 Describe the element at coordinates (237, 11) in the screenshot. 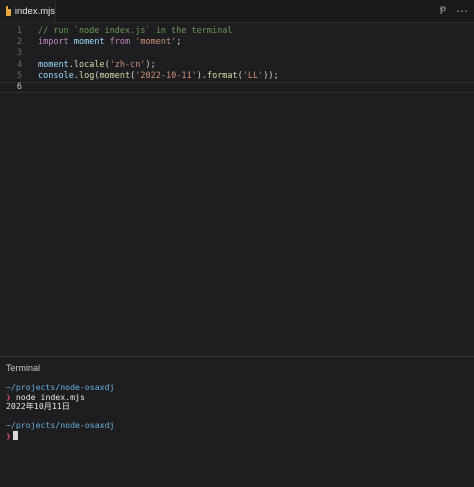

I see `tab-bar: index.mjs Ᵽ ⋯` at that location.